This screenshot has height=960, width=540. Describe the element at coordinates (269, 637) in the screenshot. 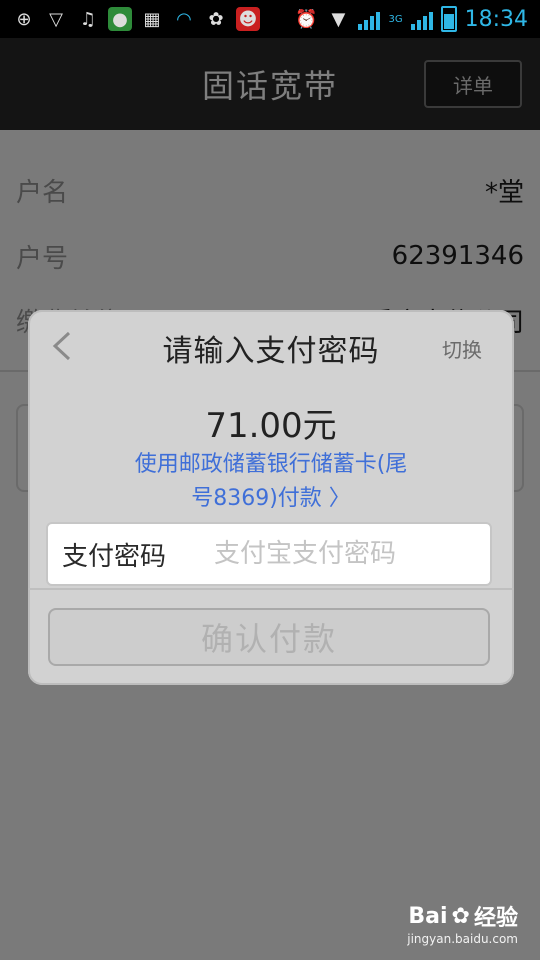

I see `confirm-payment-button: 确认付款` at that location.